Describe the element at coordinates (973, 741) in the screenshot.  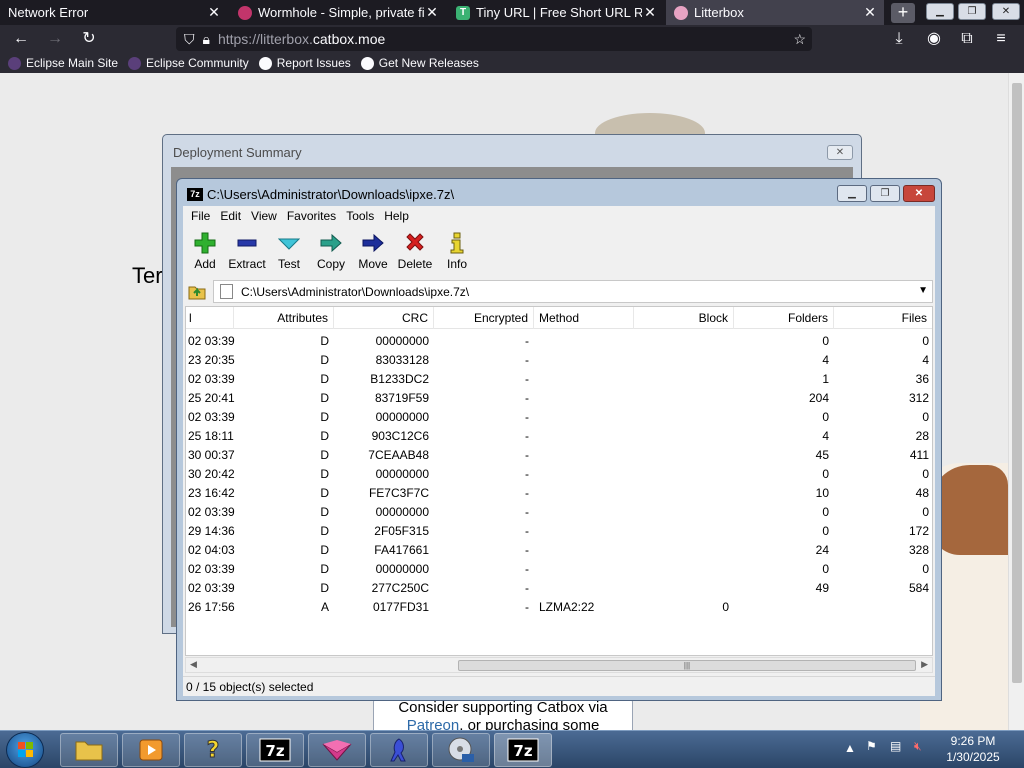
I see `clock-time: 9:26 PM` at that location.